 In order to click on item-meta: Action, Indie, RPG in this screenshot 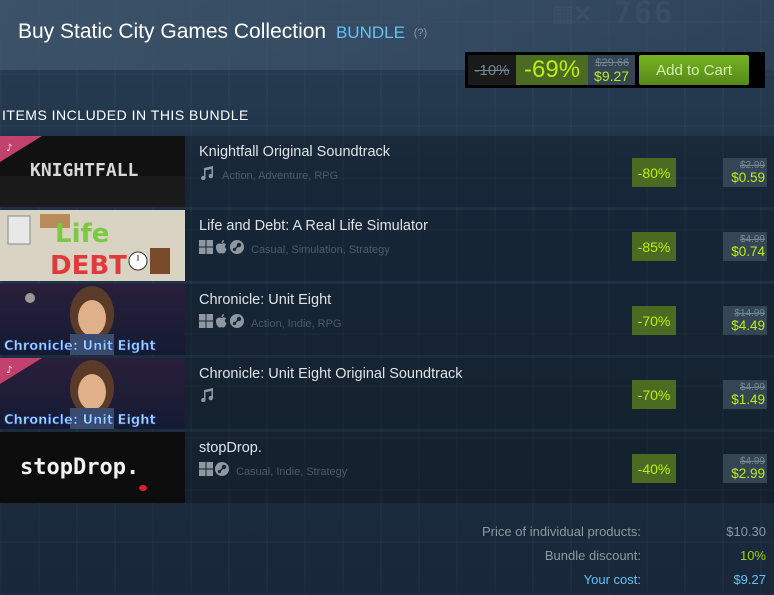, I will do `click(270, 323)`.